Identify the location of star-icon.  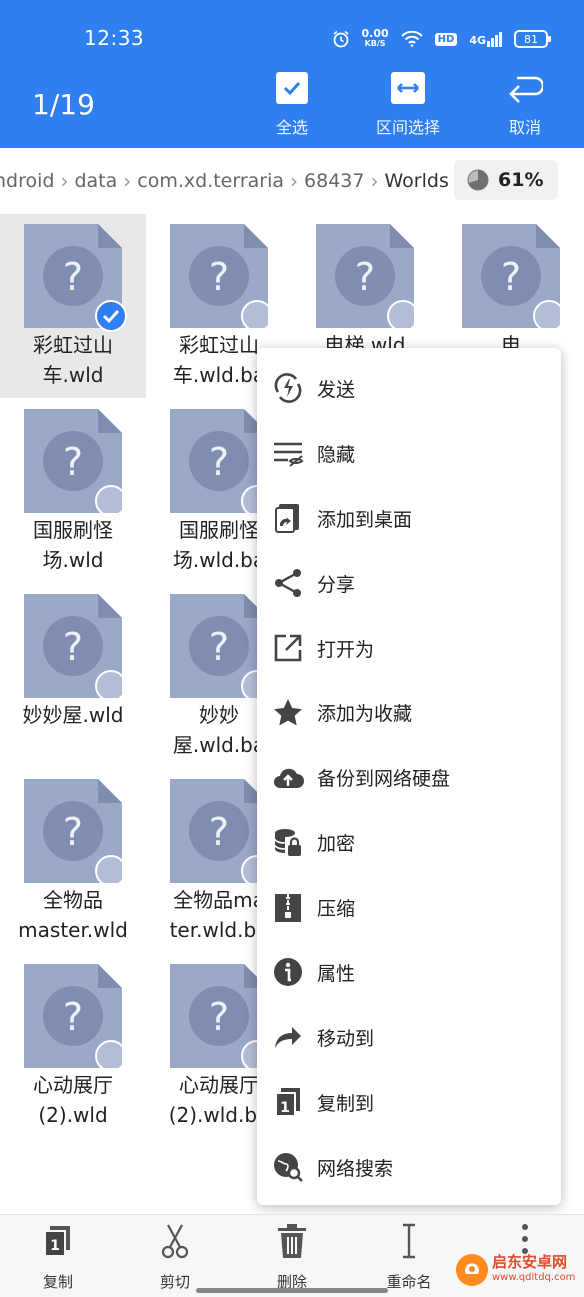
(288, 713).